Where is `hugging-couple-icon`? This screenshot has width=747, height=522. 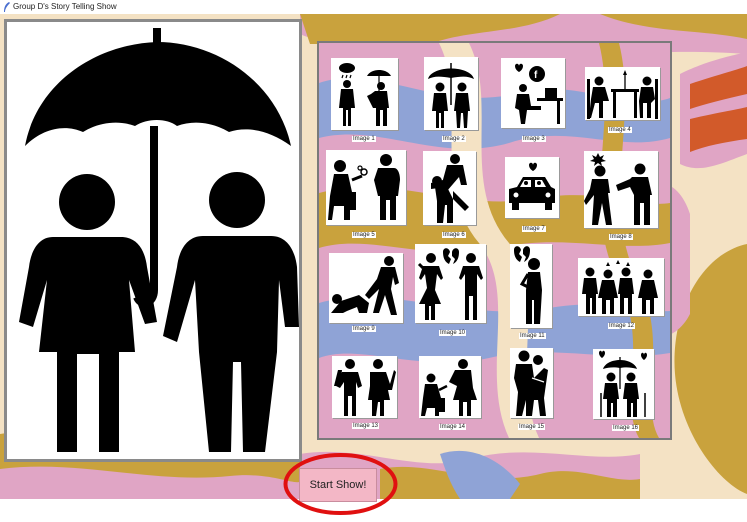 hugging-couple-icon is located at coordinates (531, 383).